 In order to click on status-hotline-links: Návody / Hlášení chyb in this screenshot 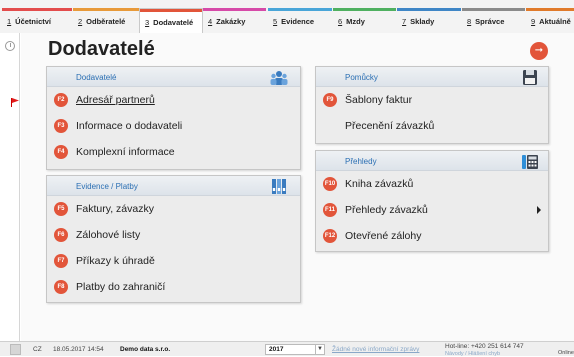, I will do `click(472, 354)`.